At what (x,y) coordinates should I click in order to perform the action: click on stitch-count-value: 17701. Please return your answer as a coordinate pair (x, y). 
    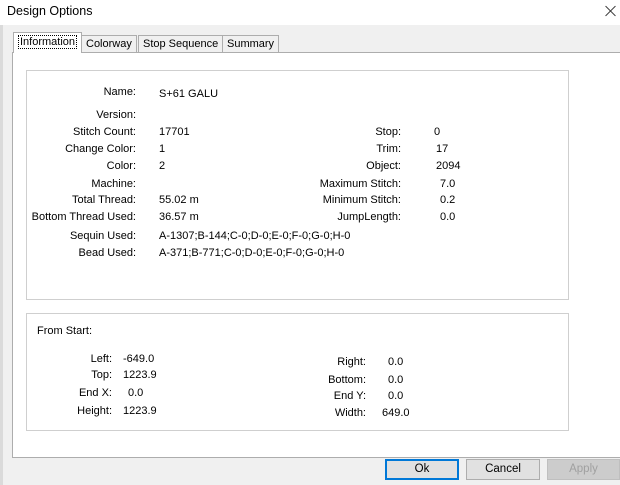
    Looking at the image, I should click on (174, 132).